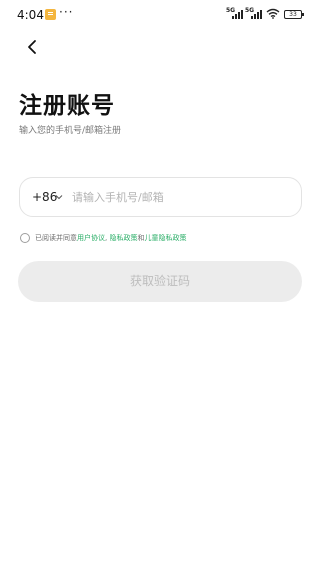 The height and width of the screenshot is (569, 320). What do you see at coordinates (294, 14) in the screenshot?
I see `battery-icon: 33` at bounding box center [294, 14].